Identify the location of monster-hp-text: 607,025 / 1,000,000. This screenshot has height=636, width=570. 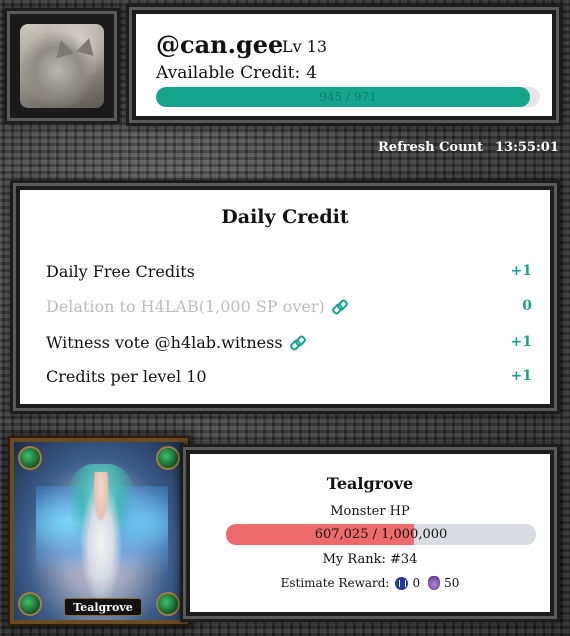
(381, 534).